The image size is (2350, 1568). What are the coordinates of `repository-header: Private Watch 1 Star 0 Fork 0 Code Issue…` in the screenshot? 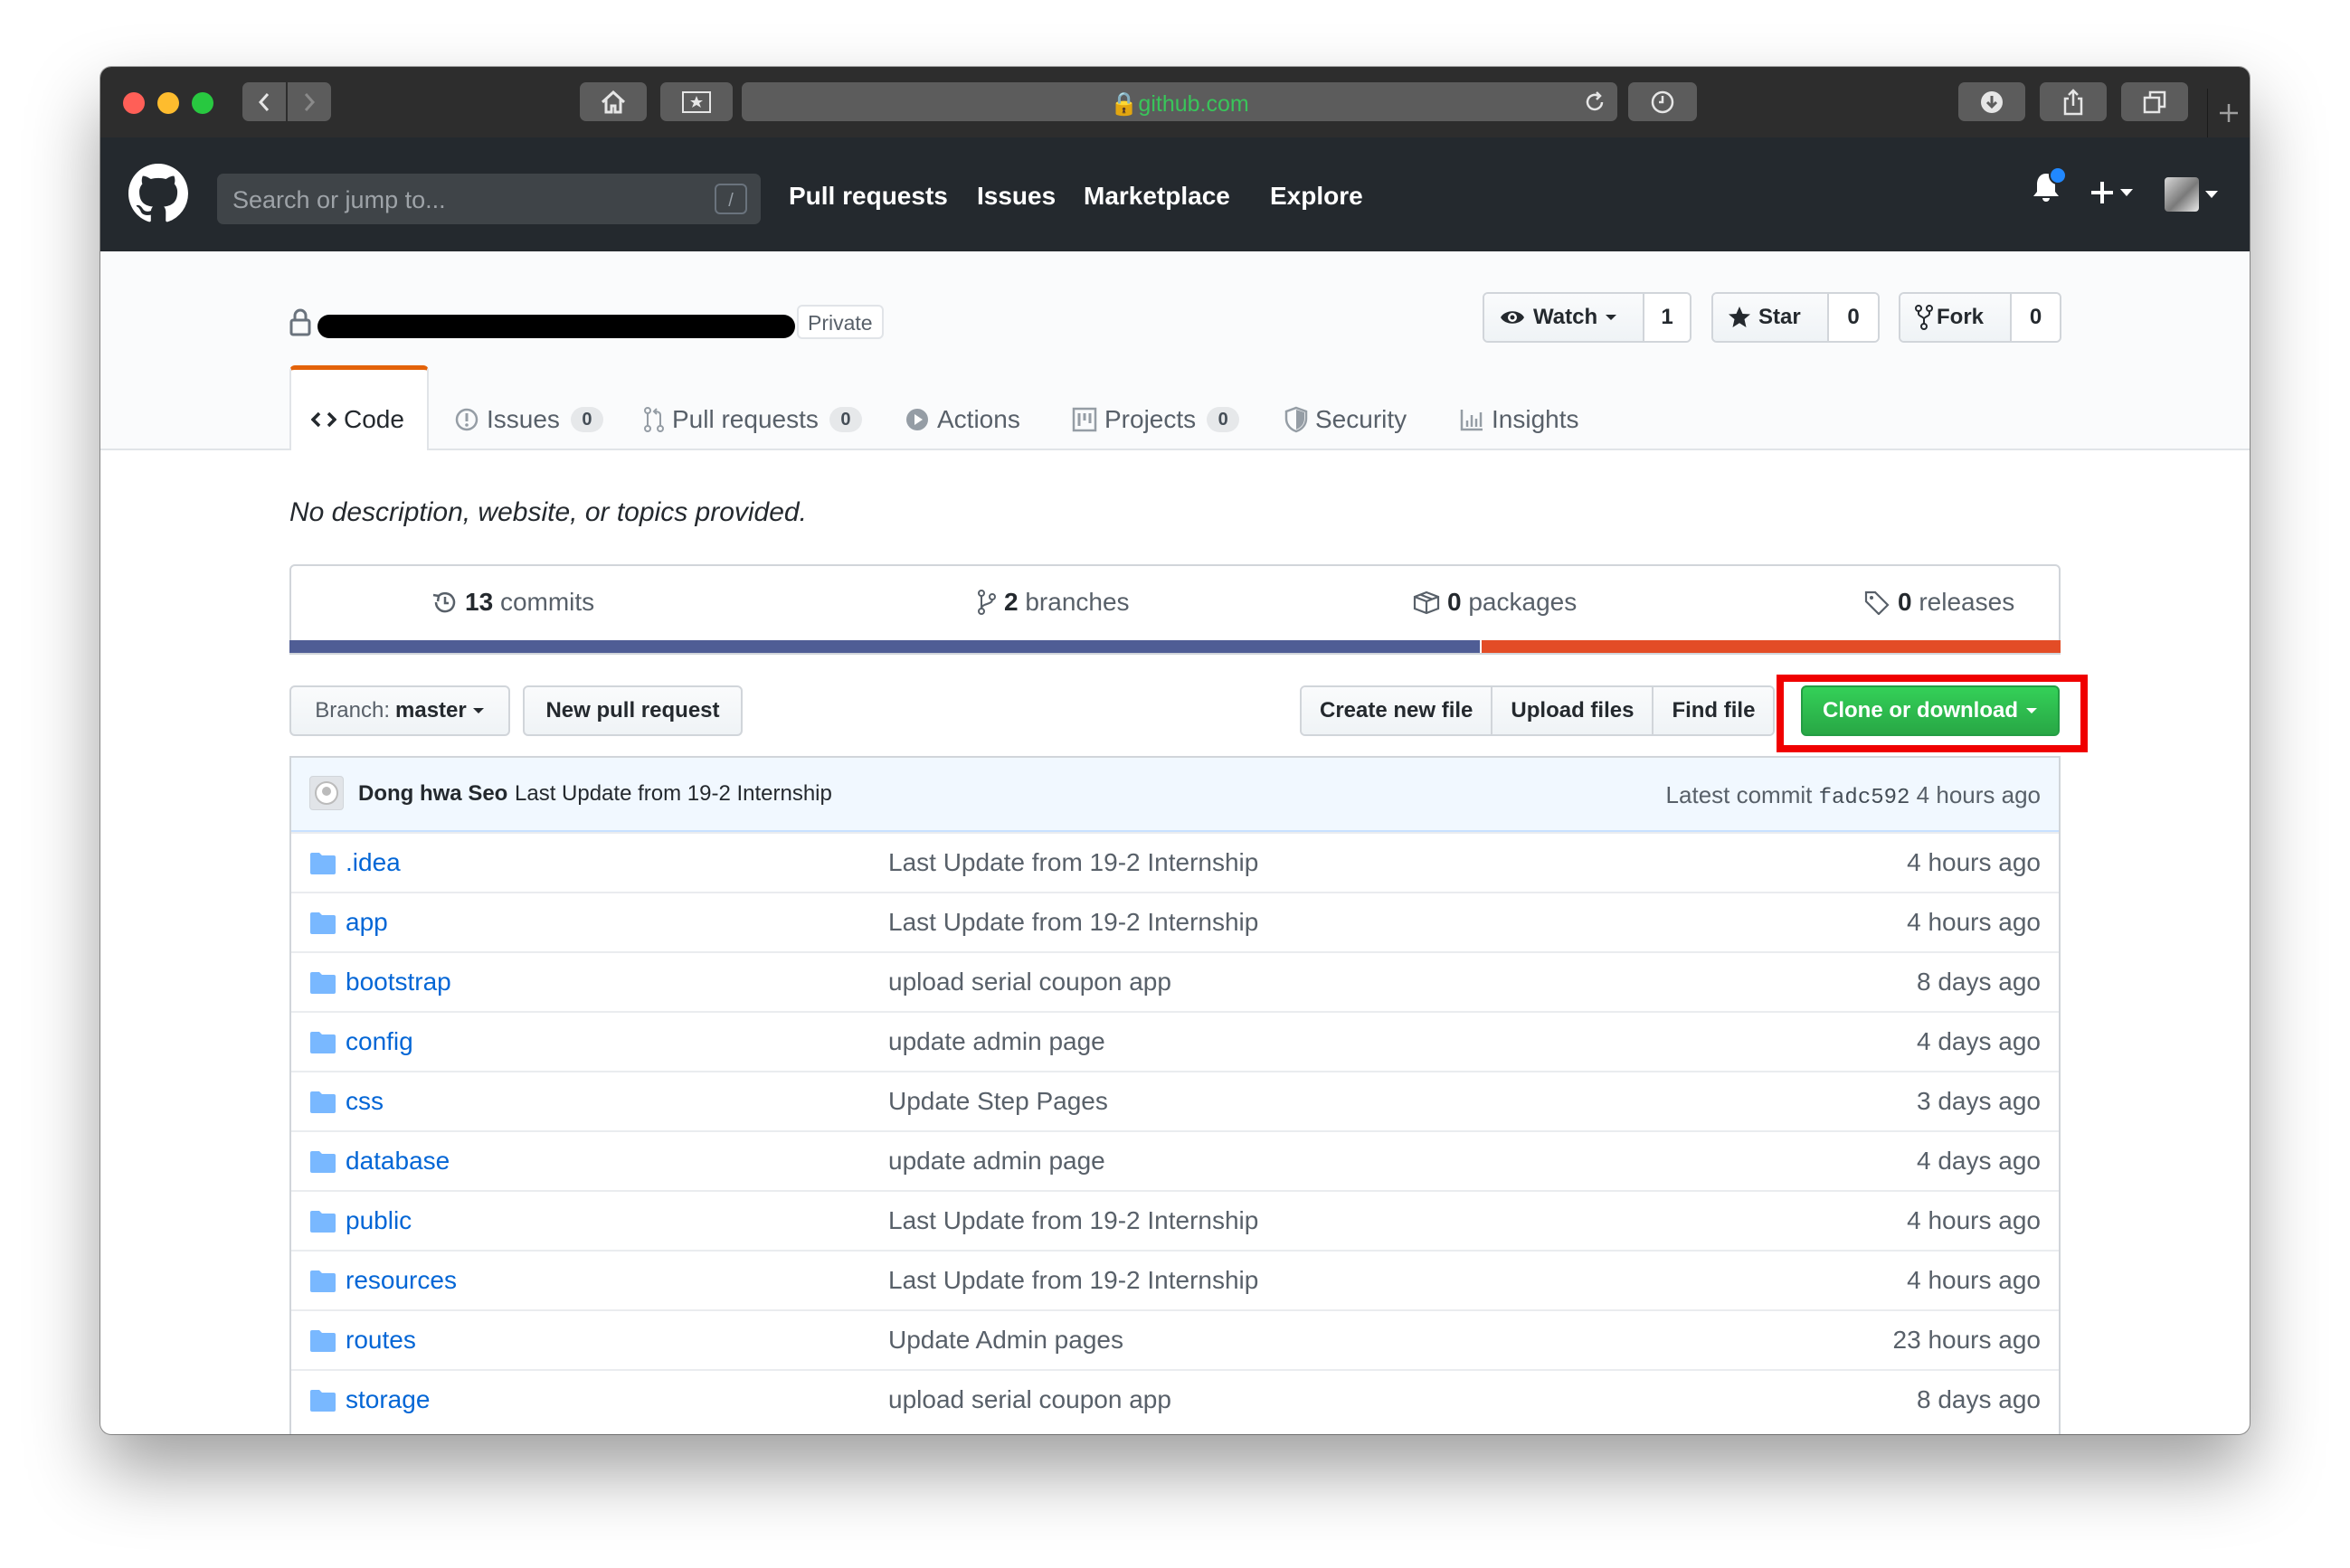 It's located at (1175, 350).